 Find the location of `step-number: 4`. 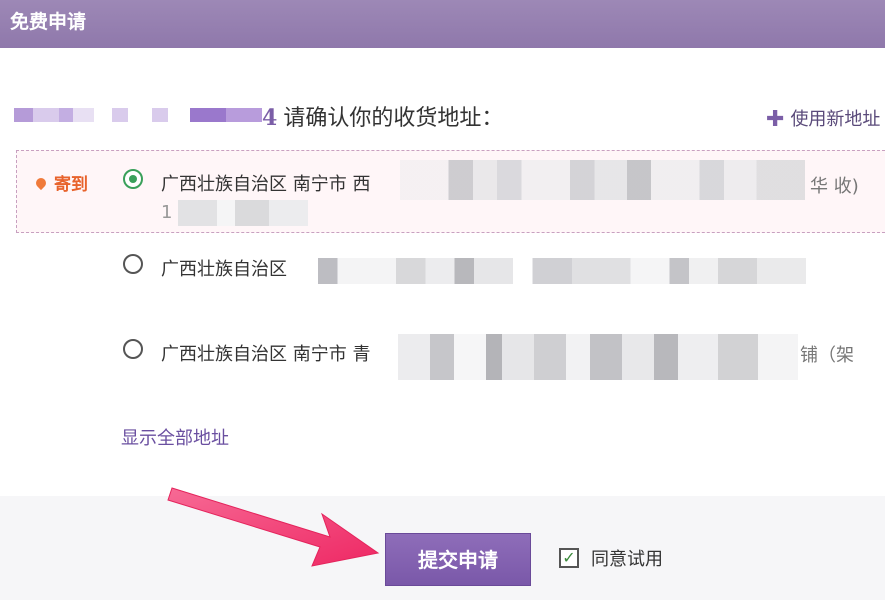

step-number: 4 is located at coordinates (270, 118).